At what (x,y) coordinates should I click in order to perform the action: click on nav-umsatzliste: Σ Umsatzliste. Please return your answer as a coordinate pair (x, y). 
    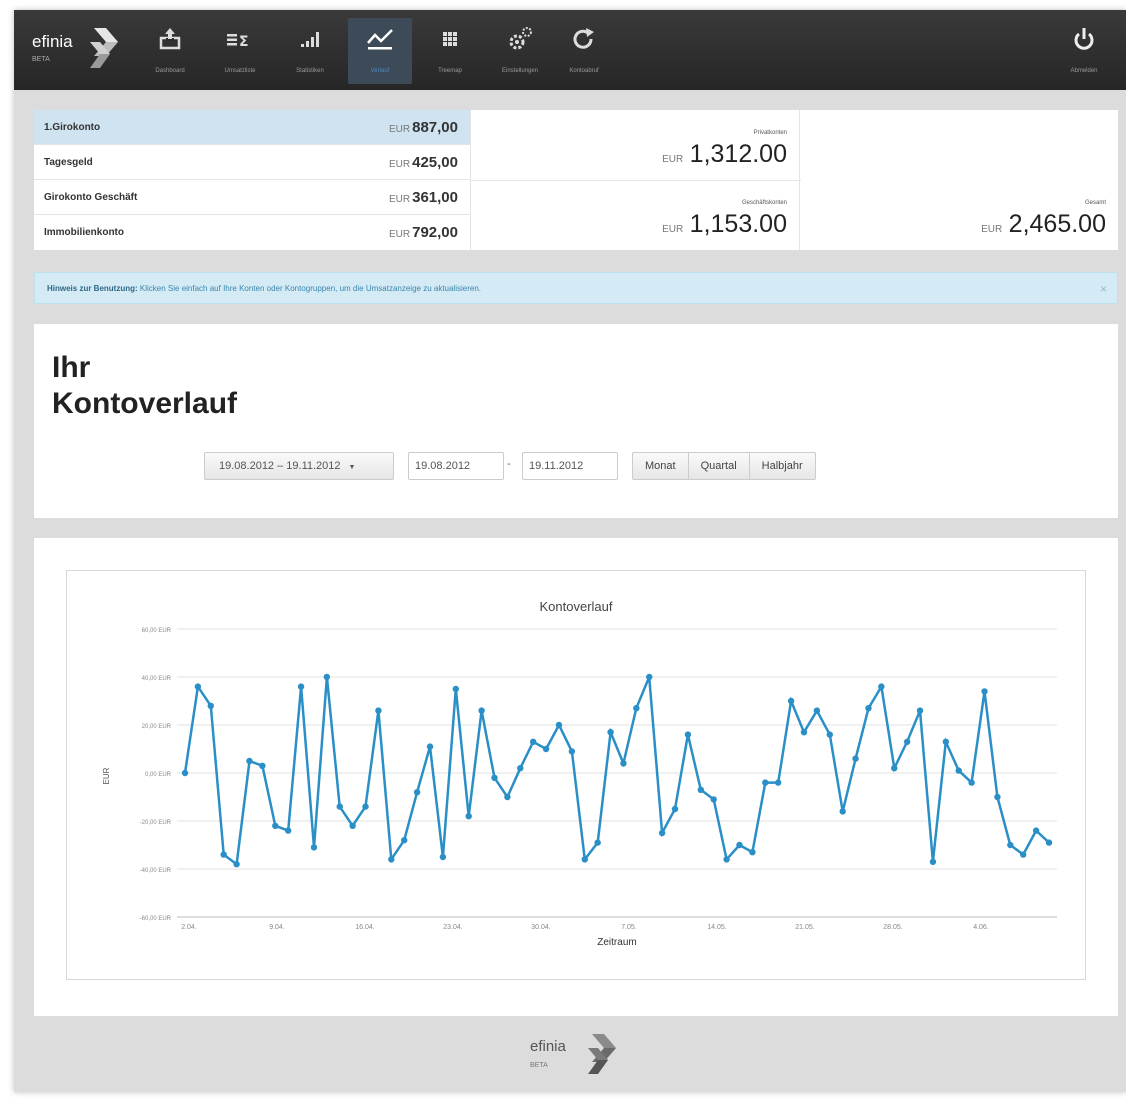
    Looking at the image, I should click on (240, 51).